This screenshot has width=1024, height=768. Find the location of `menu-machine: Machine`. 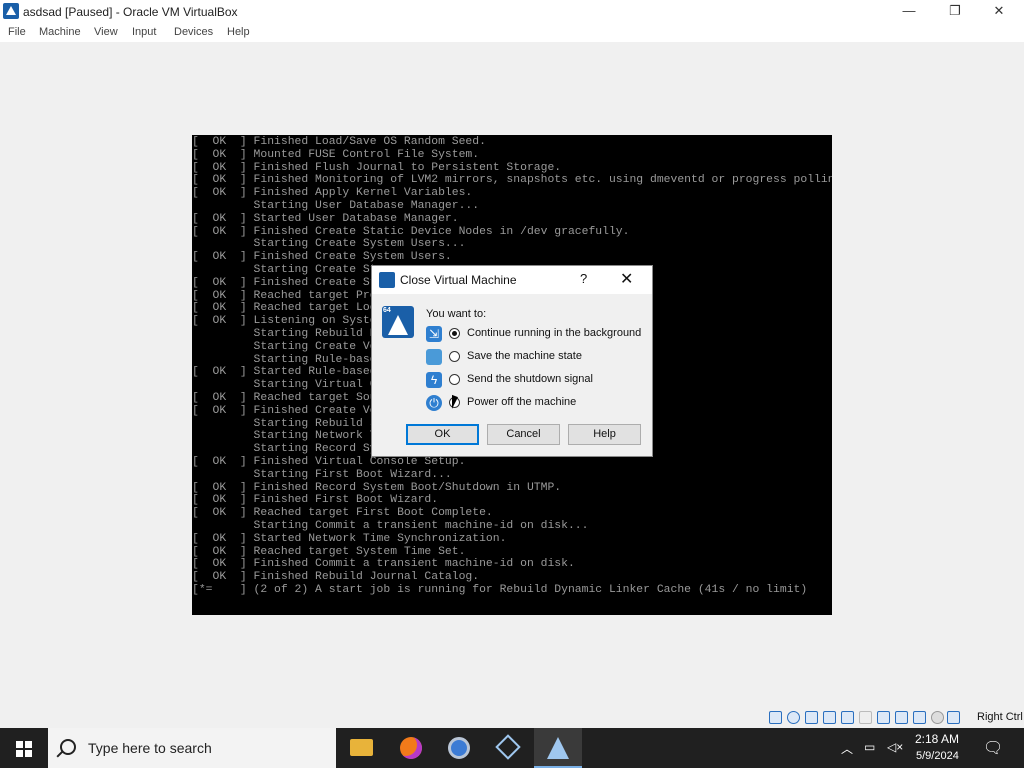

menu-machine: Machine is located at coordinates (60, 32).